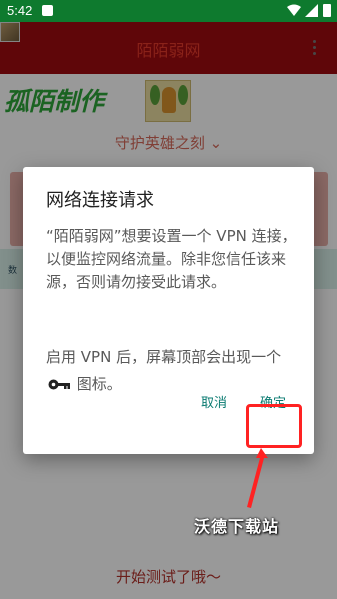 The width and height of the screenshot is (337, 599). What do you see at coordinates (214, 401) in the screenshot?
I see `cancel-button: 取消` at bounding box center [214, 401].